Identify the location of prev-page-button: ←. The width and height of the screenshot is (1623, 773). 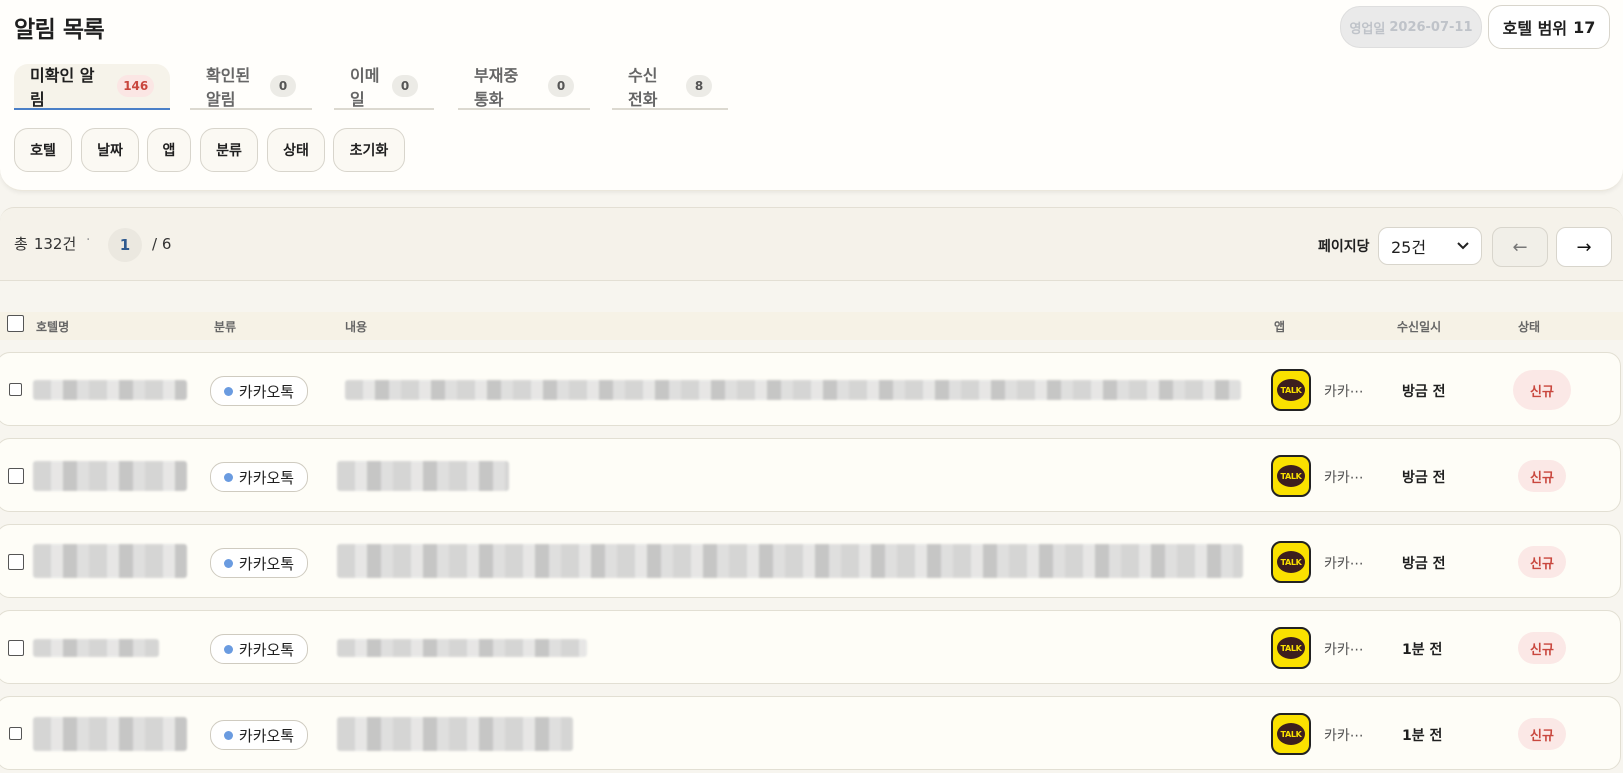
(1520, 247).